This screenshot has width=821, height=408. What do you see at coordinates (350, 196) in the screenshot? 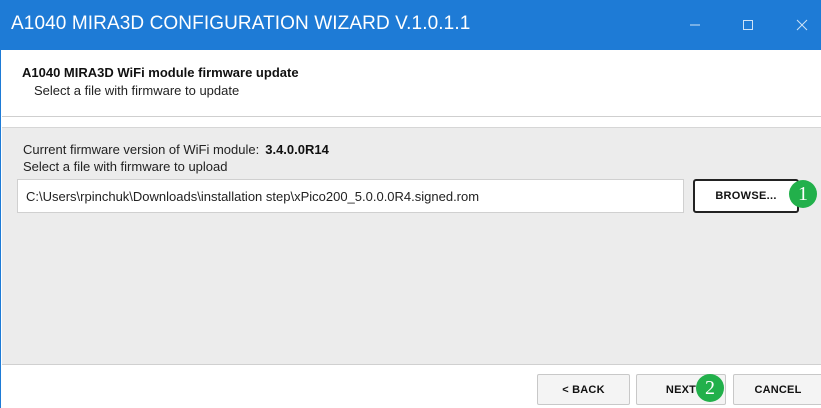
I see `file-path-input` at bounding box center [350, 196].